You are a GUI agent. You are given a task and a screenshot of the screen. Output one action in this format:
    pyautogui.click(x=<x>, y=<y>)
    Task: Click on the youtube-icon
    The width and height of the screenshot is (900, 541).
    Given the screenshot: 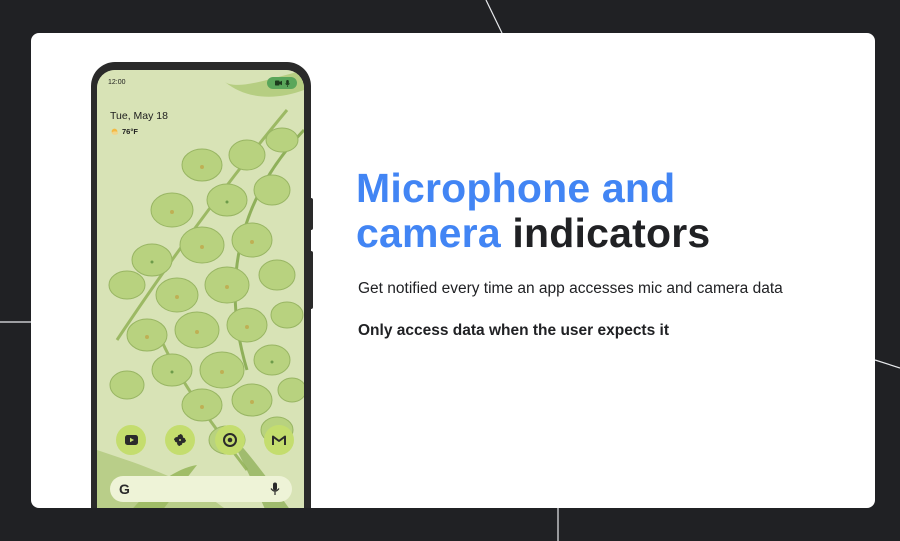 What is the action you would take?
    pyautogui.click(x=131, y=440)
    